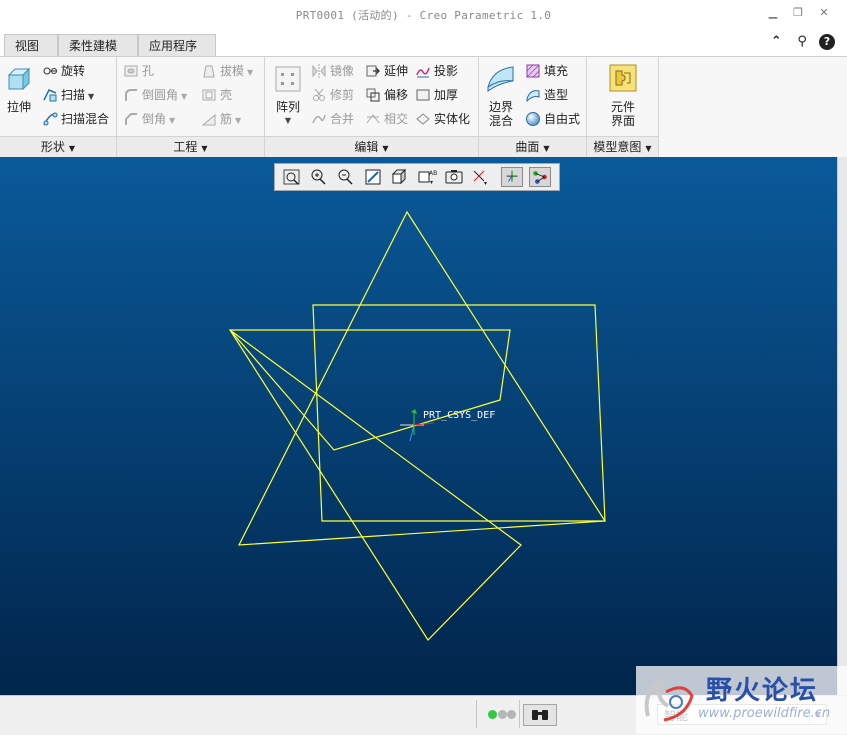 Image resolution: width=847 pixels, height=735 pixels. I want to click on group-shape-label: 形状 ▼, so click(58, 146).